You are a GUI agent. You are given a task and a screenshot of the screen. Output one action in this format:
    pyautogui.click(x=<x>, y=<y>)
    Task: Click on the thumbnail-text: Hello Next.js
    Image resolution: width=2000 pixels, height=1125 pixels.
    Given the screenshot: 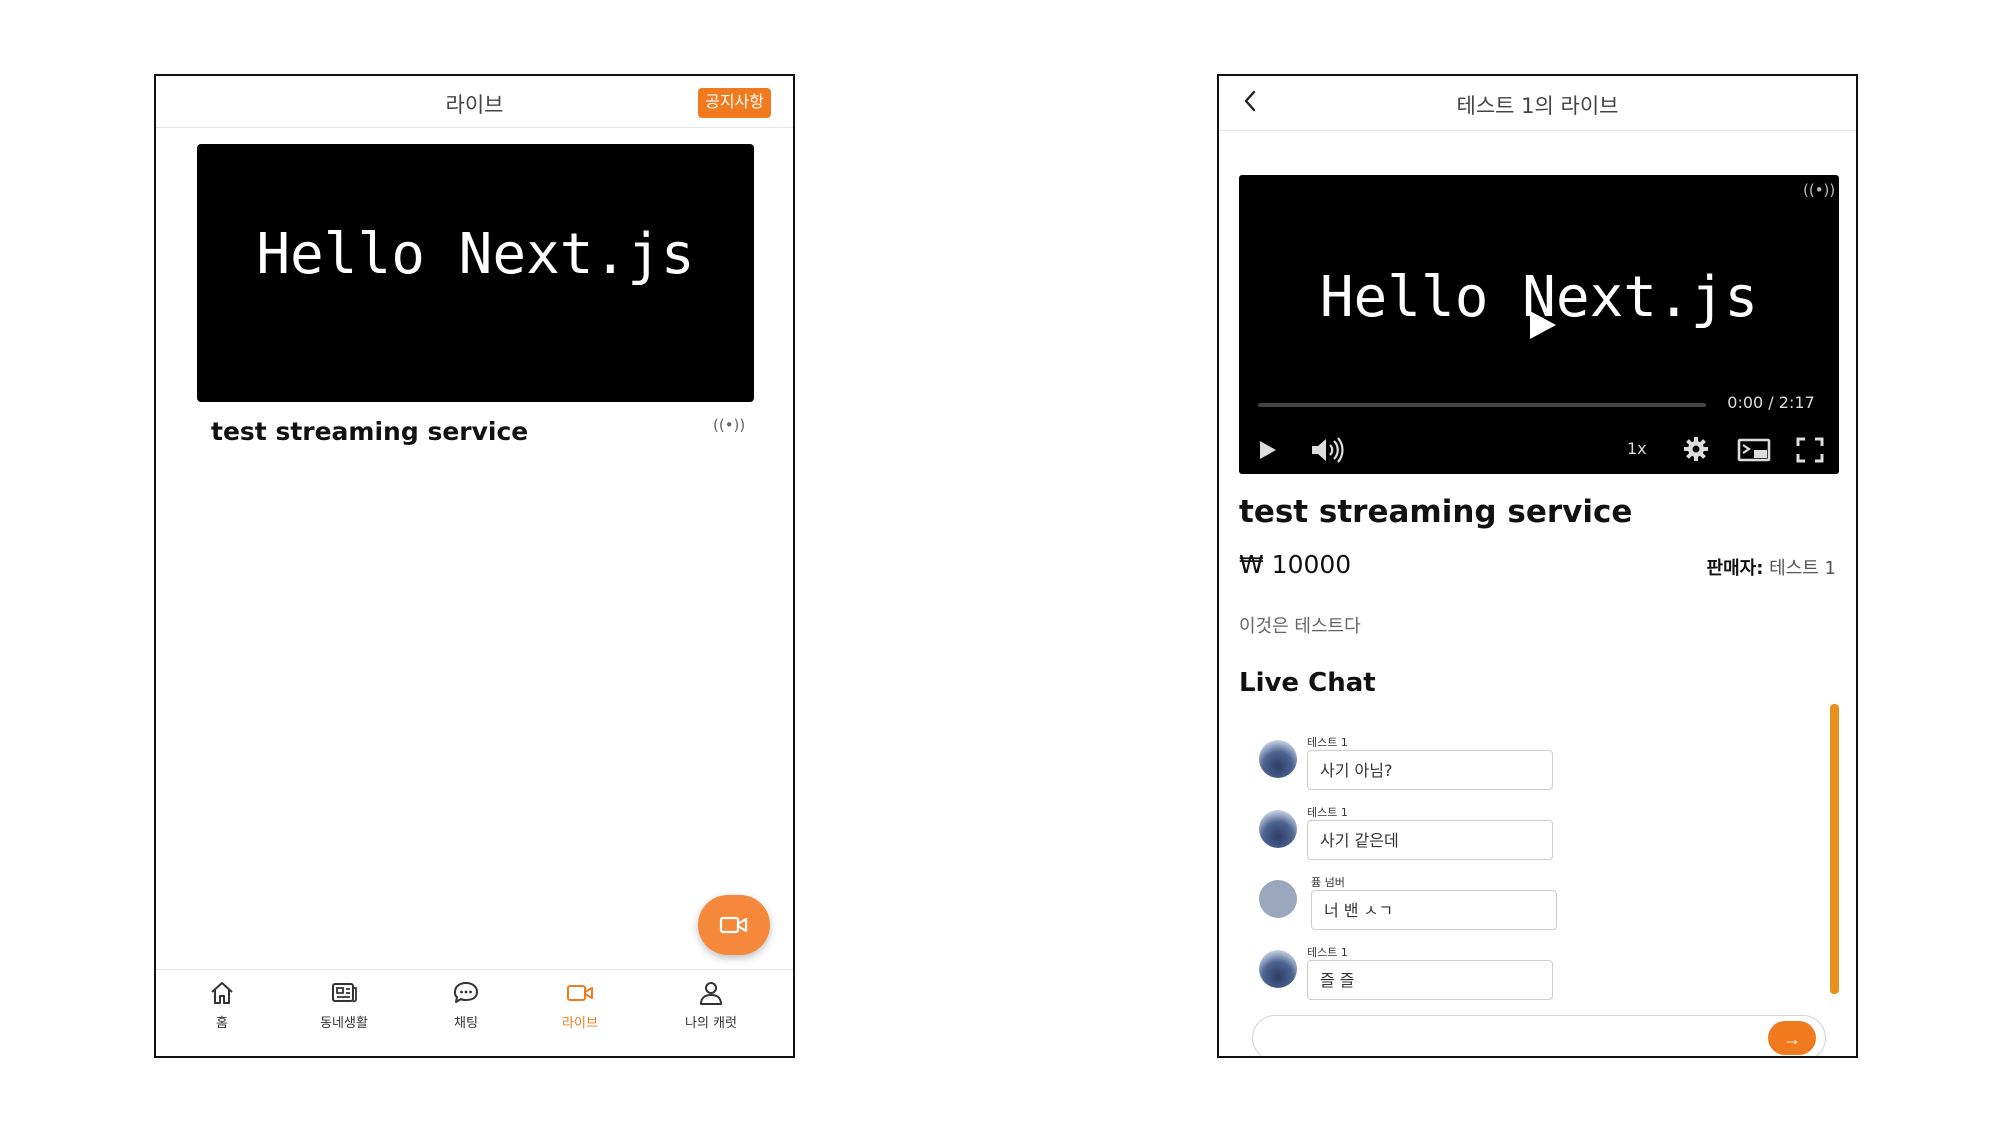 What is the action you would take?
    pyautogui.click(x=475, y=254)
    